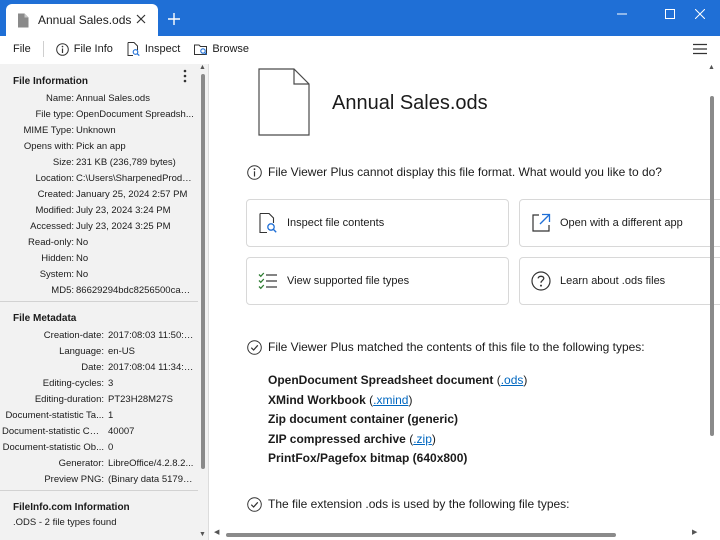 This screenshot has height=540, width=720. Describe the element at coordinates (99, 259) in the screenshot. I see `info-row-hidden: Hidden: No` at that location.